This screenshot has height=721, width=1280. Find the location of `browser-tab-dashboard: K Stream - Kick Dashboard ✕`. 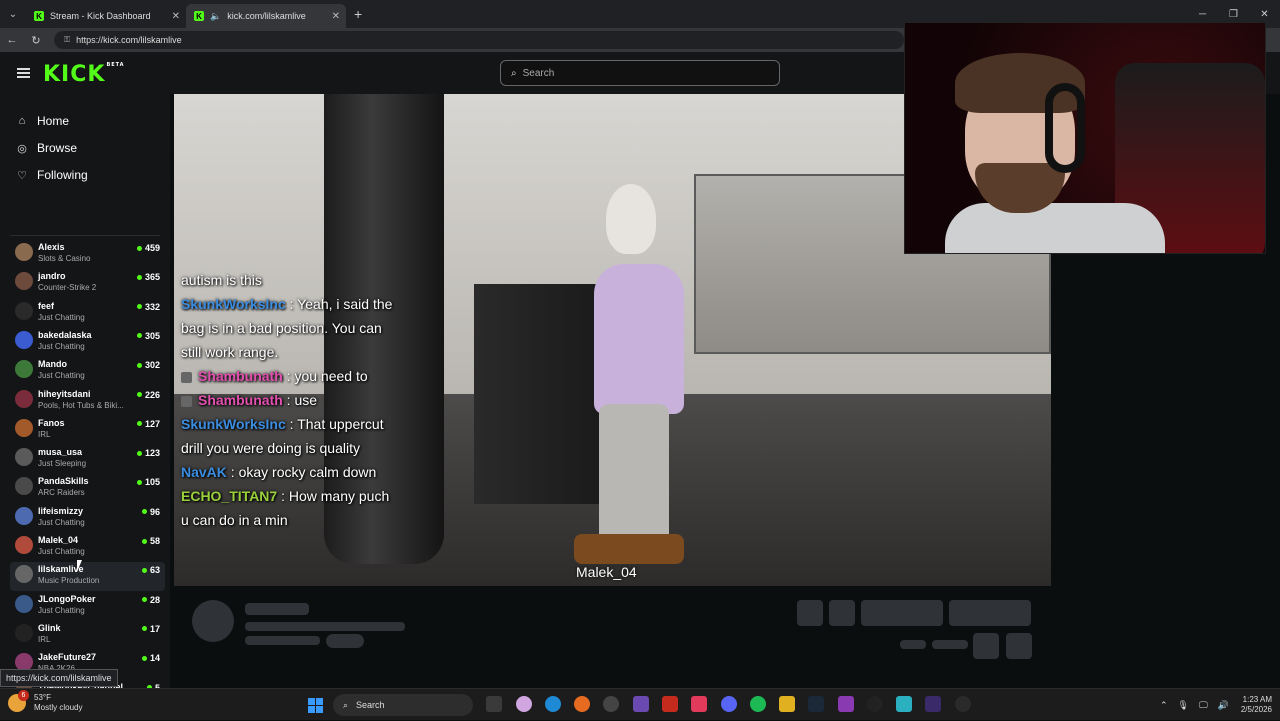

browser-tab-dashboard: K Stream - Kick Dashboard ✕ is located at coordinates (106, 16).